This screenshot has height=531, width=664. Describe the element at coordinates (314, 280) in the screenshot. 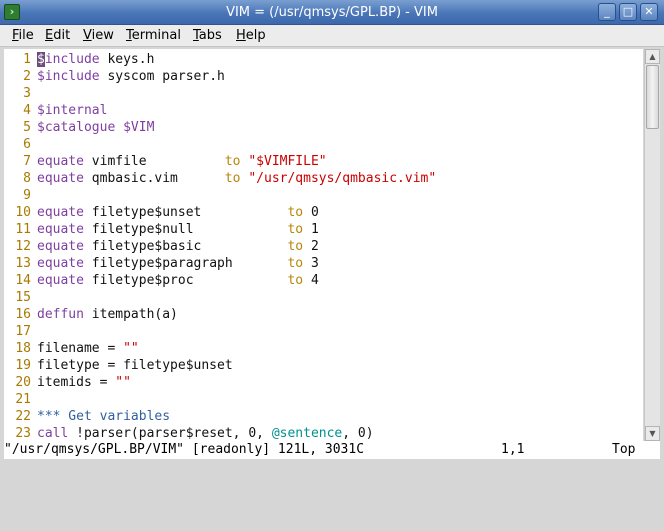

I see `code-token: 4` at that location.